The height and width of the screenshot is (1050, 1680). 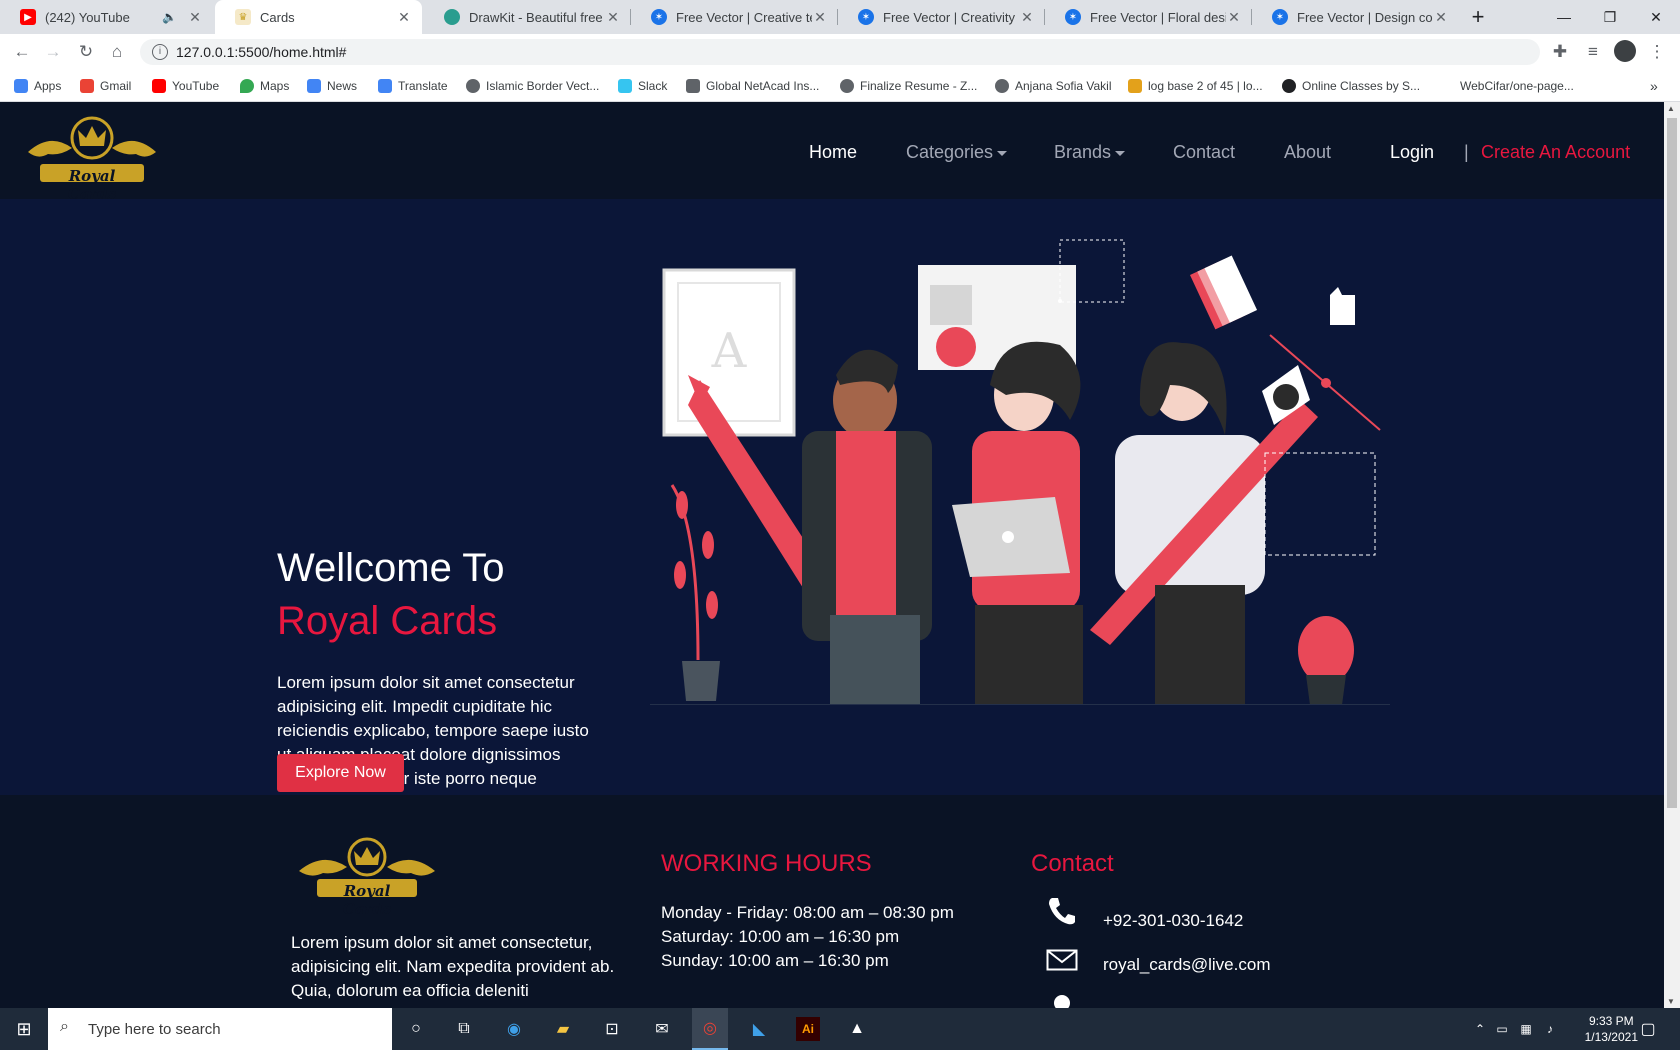 I want to click on speaker-icon: 🔈, so click(x=169, y=17).